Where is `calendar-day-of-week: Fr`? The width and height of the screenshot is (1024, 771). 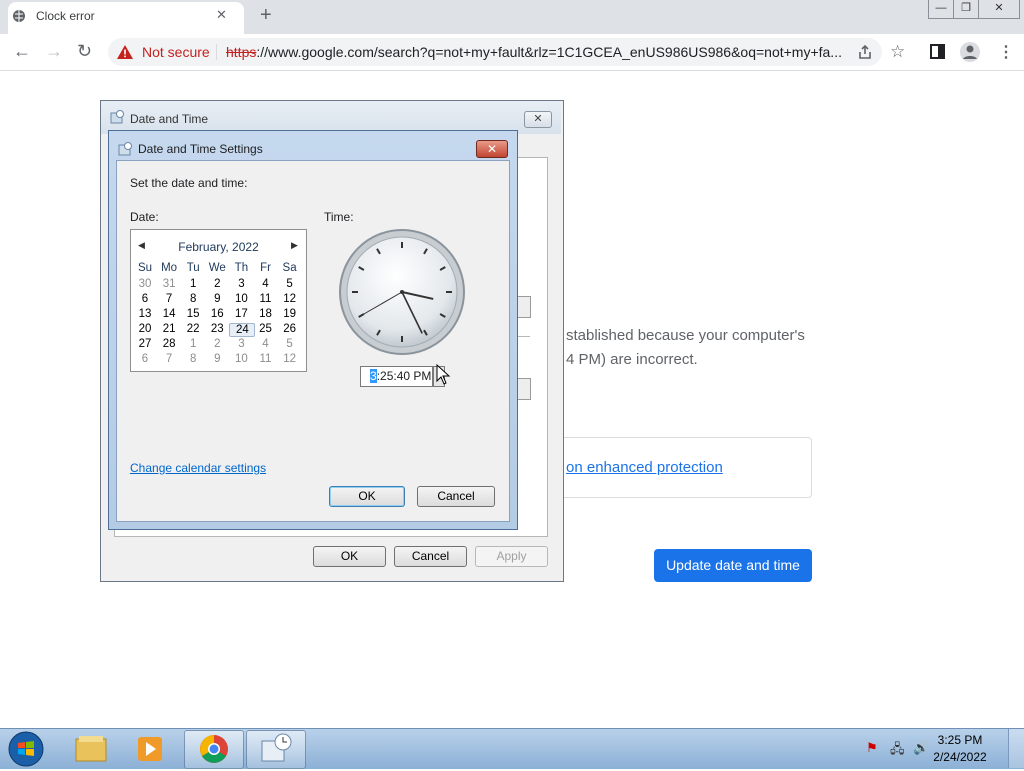 calendar-day-of-week: Fr is located at coordinates (265, 268).